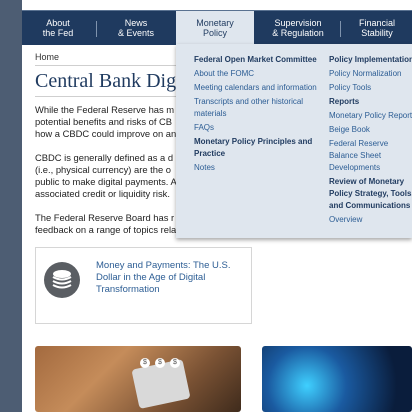  What do you see at coordinates (256, 128) in the screenshot?
I see `col1-menu-item: FAQs` at bounding box center [256, 128].